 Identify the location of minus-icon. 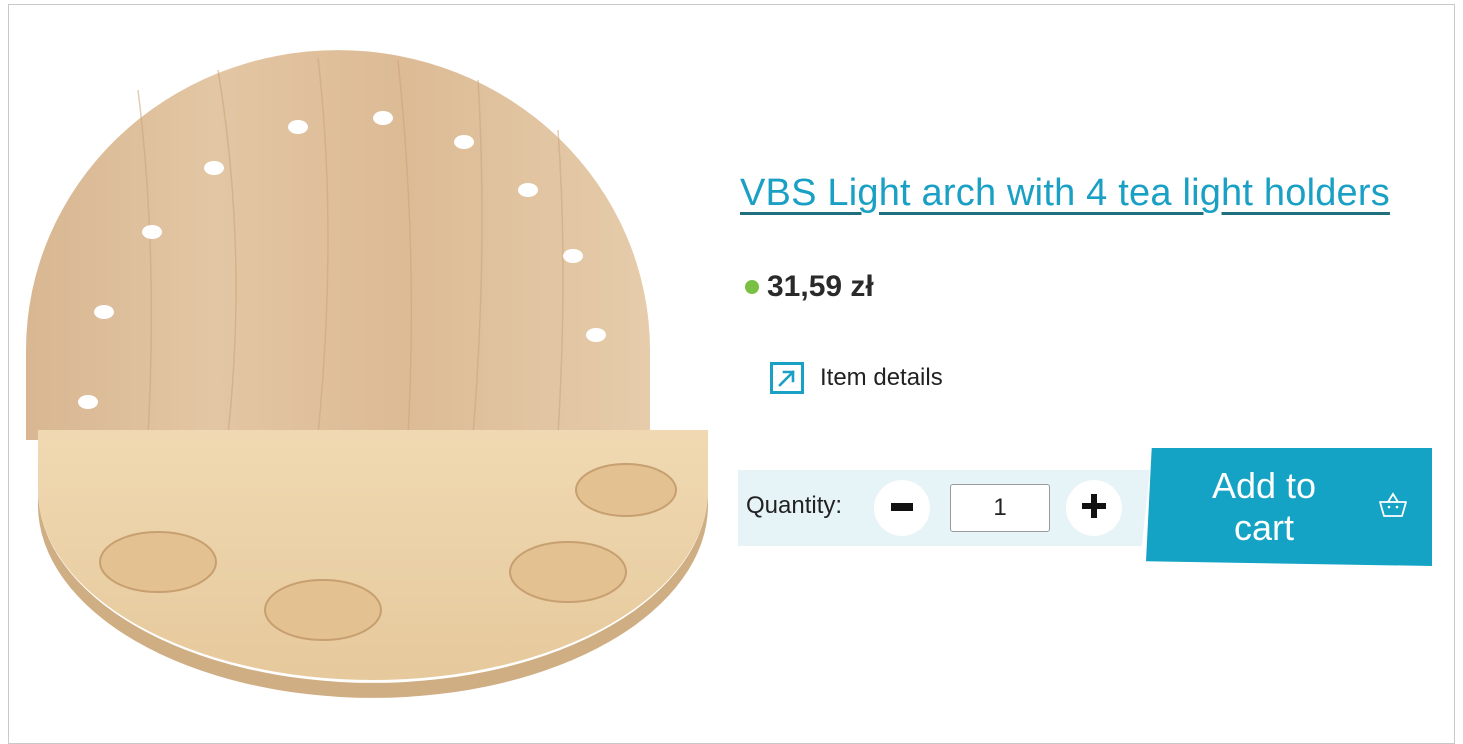
(902, 508).